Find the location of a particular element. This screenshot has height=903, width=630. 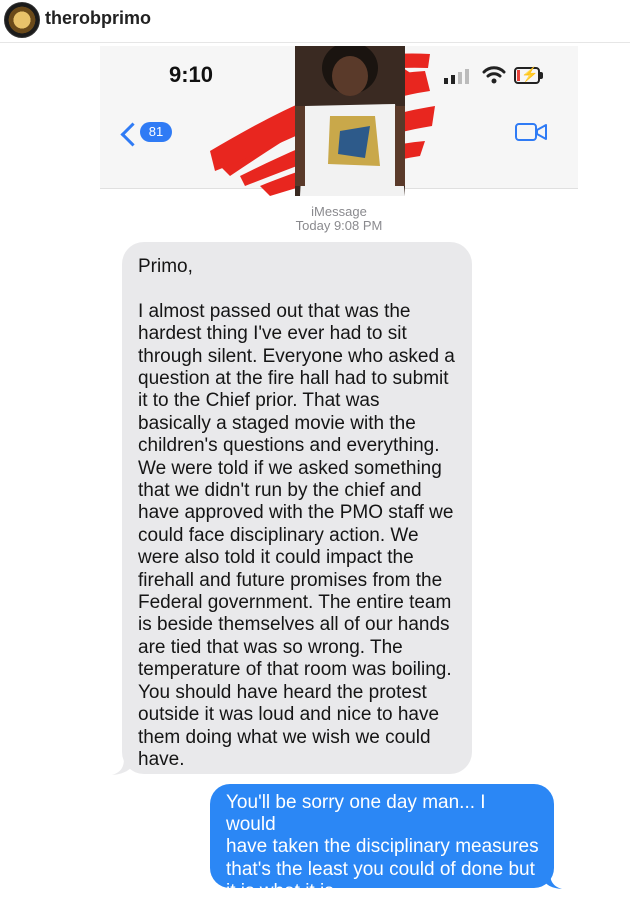

message-line: temperature of that room was boiling. is located at coordinates (295, 670).